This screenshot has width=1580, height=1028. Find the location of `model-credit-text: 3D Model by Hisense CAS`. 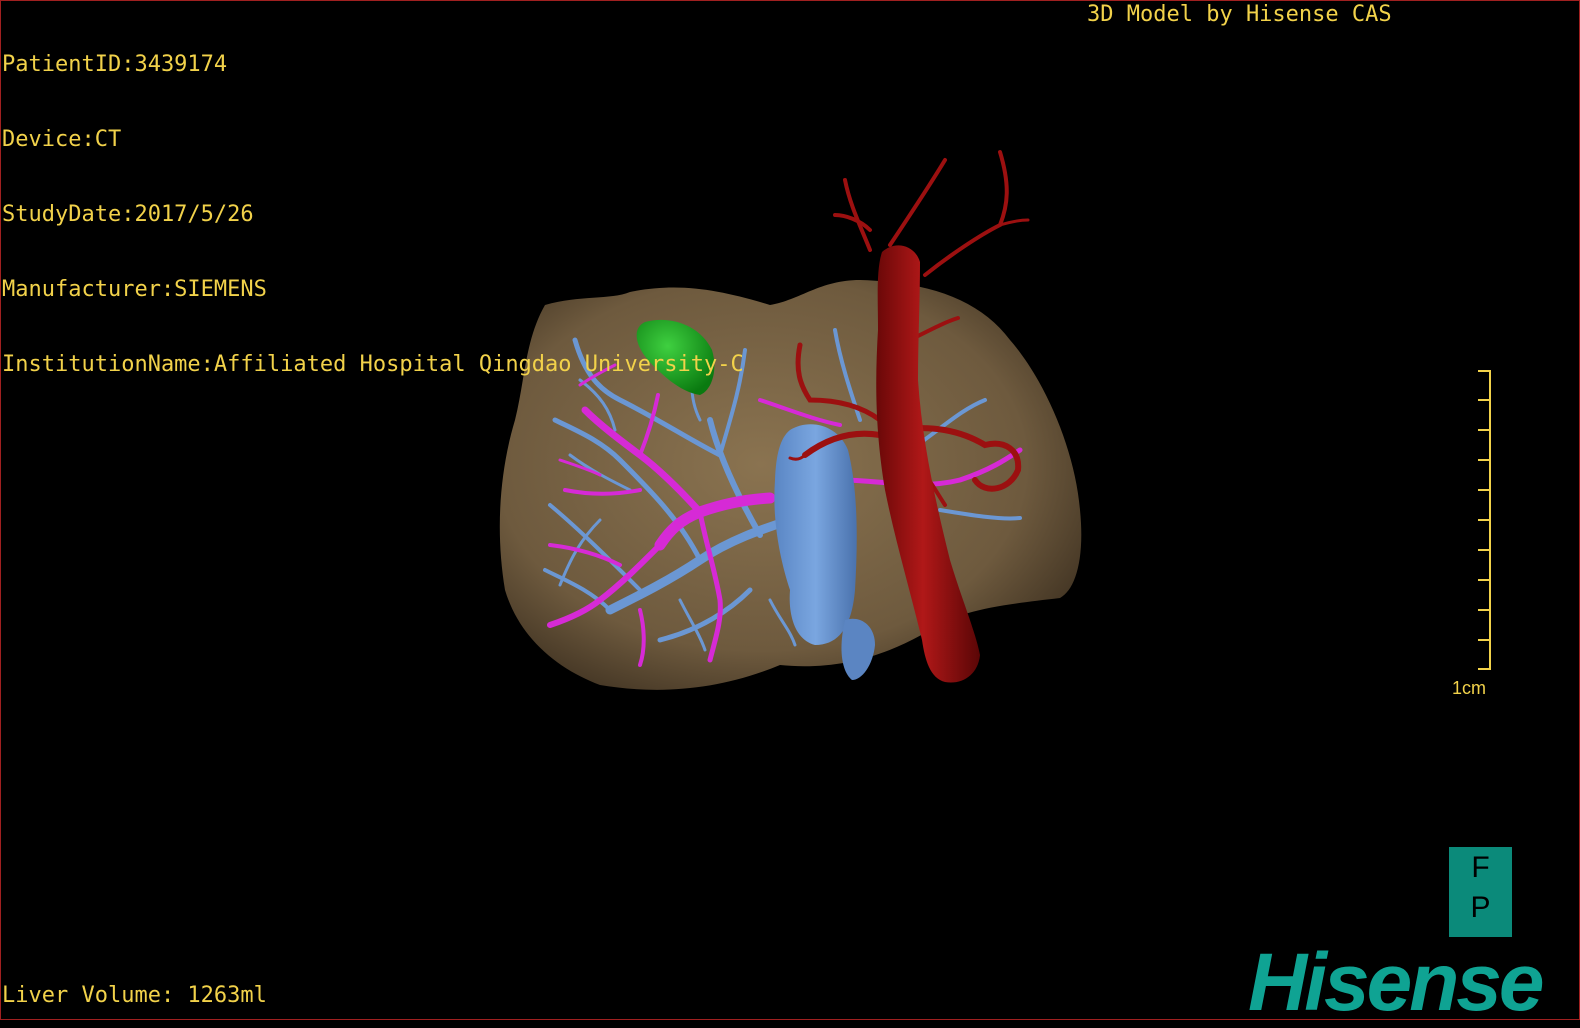

model-credit-text: 3D Model by Hisense CAS is located at coordinates (1239, 14).